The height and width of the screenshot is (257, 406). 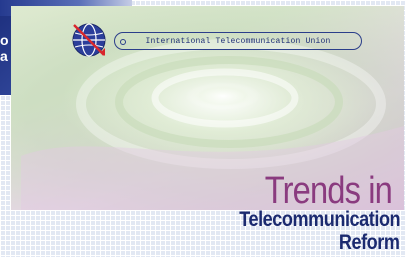 I want to click on report-title-line-2: Telecommunication, so click(x=319, y=219).